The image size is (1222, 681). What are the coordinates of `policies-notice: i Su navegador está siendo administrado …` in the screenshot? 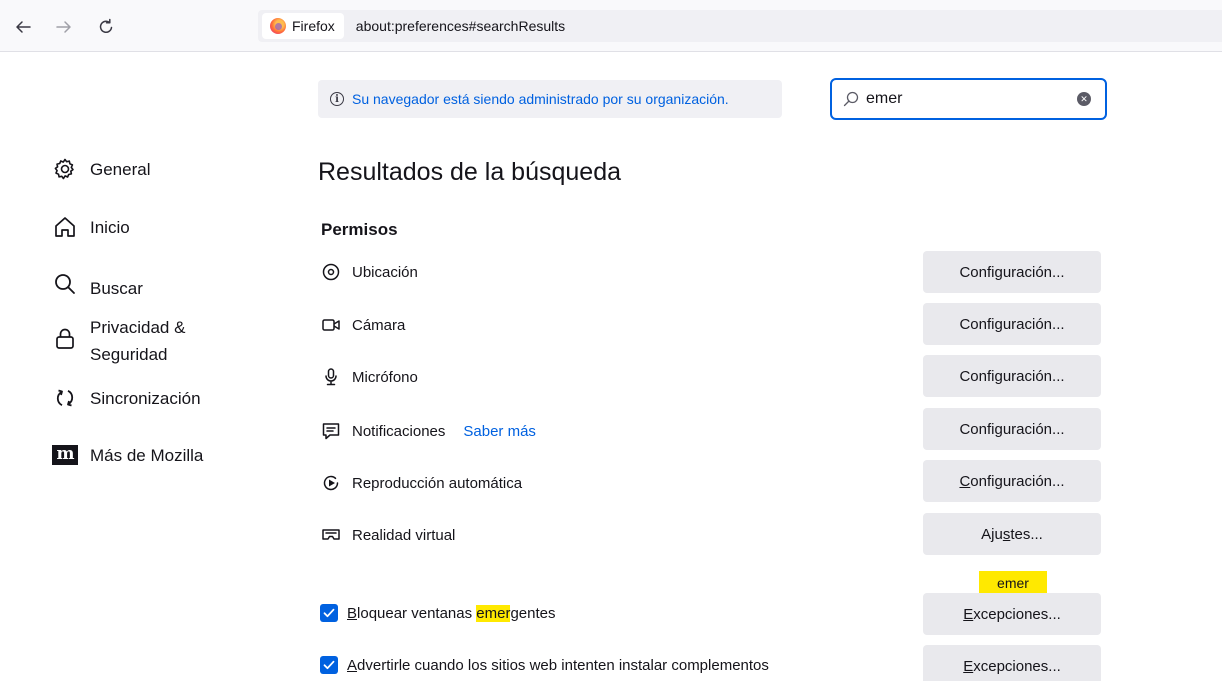 It's located at (550, 99).